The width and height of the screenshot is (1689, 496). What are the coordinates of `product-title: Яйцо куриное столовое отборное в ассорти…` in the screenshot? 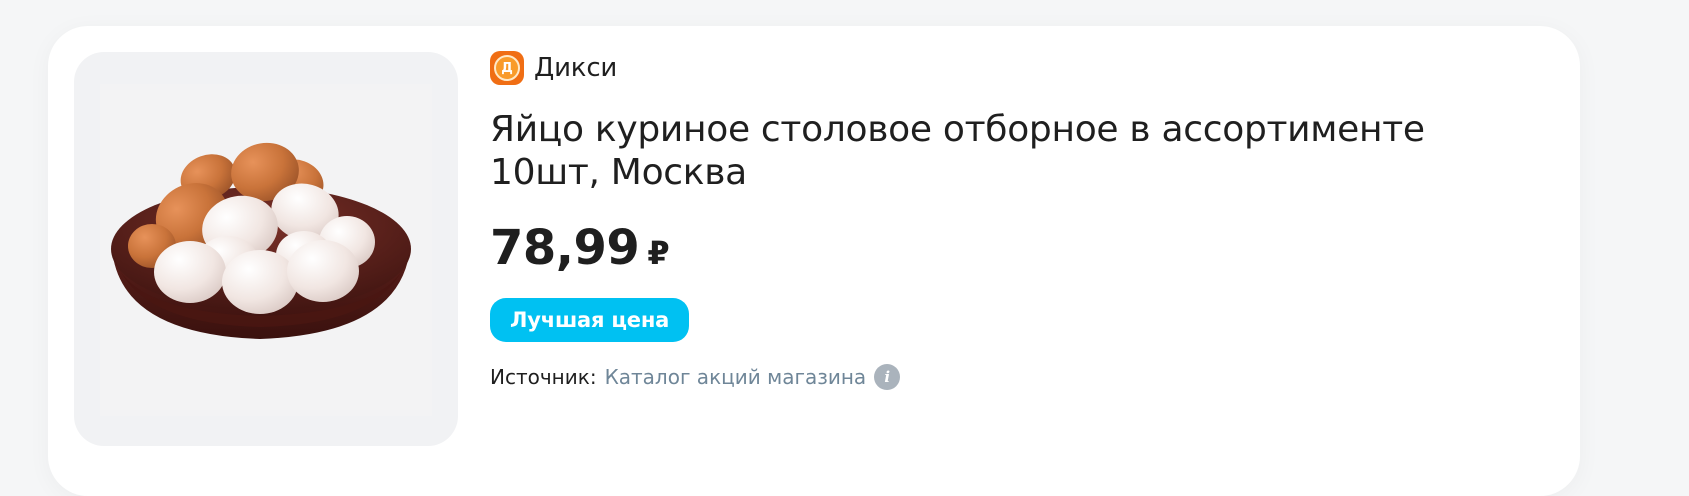 It's located at (990, 151).